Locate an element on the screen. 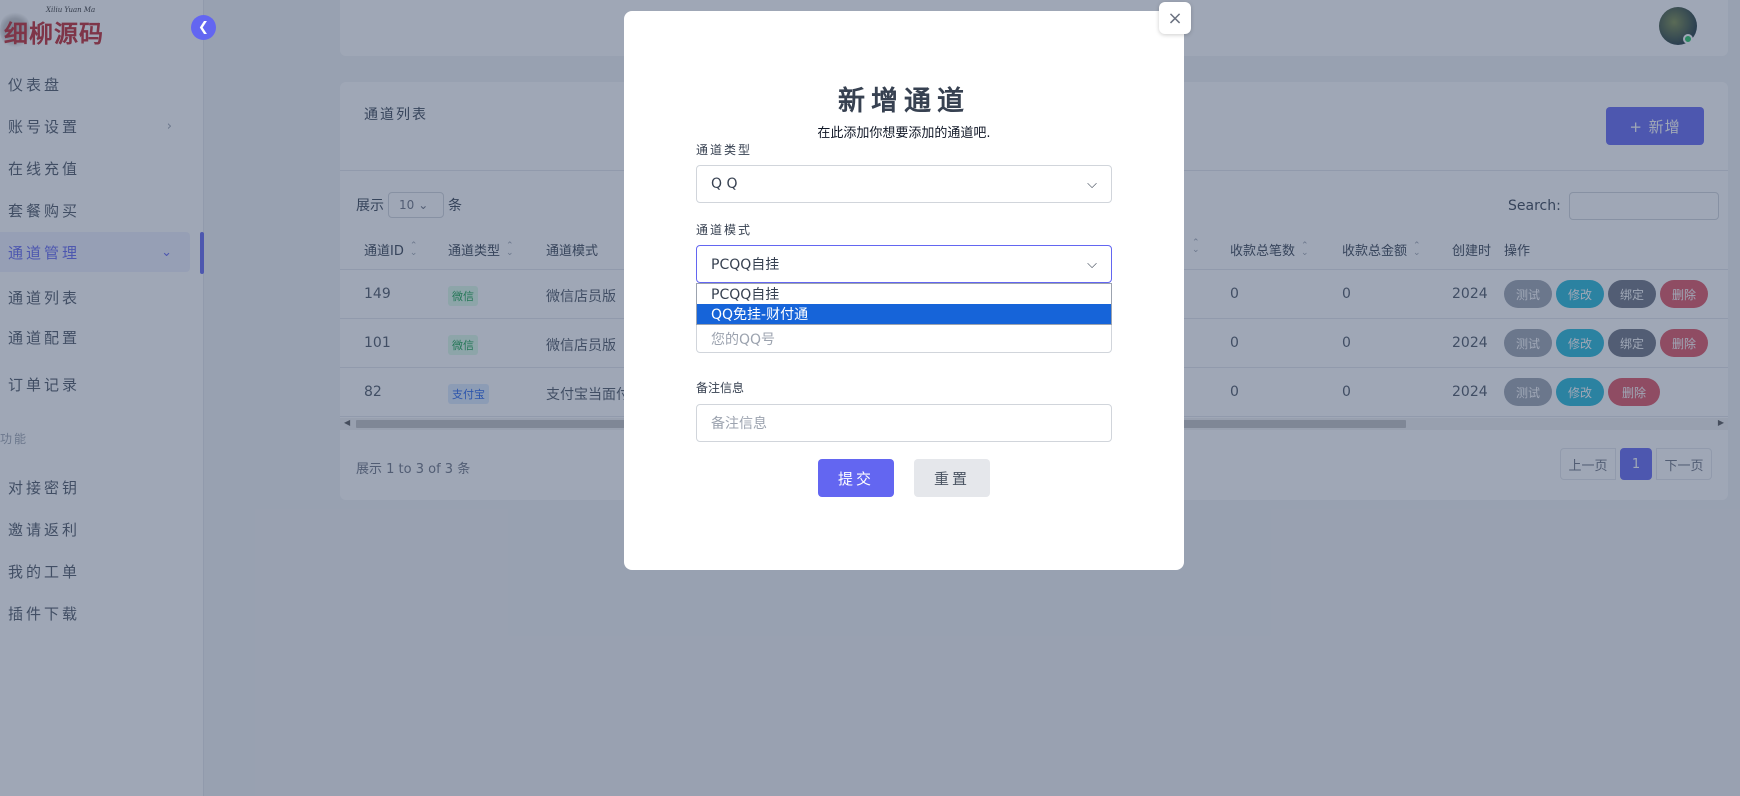 Image resolution: width=1740 pixels, height=796 pixels. chevron-left-icon: ❮ is located at coordinates (203, 27).